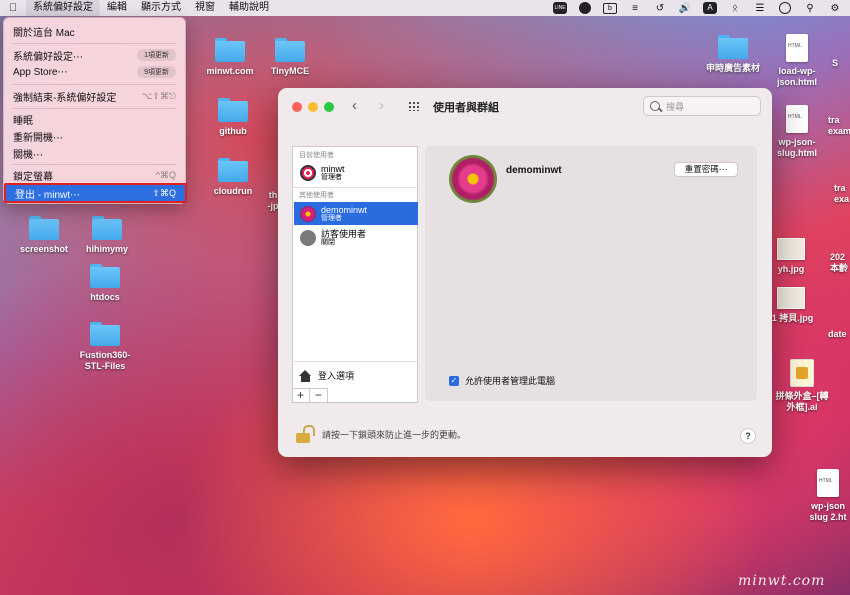  What do you see at coordinates (502, 380) in the screenshot?
I see `allow-admin-option: ✓ 允許使用者管理此電腦` at bounding box center [502, 380].